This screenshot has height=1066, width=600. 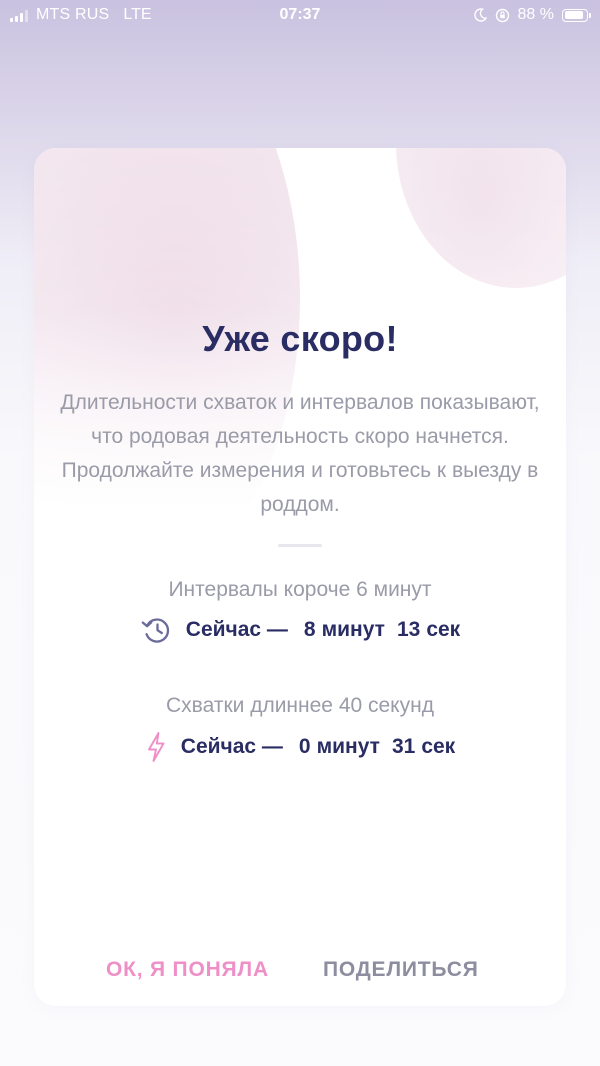 I want to click on battery-percent: 88 %, so click(x=535, y=14).